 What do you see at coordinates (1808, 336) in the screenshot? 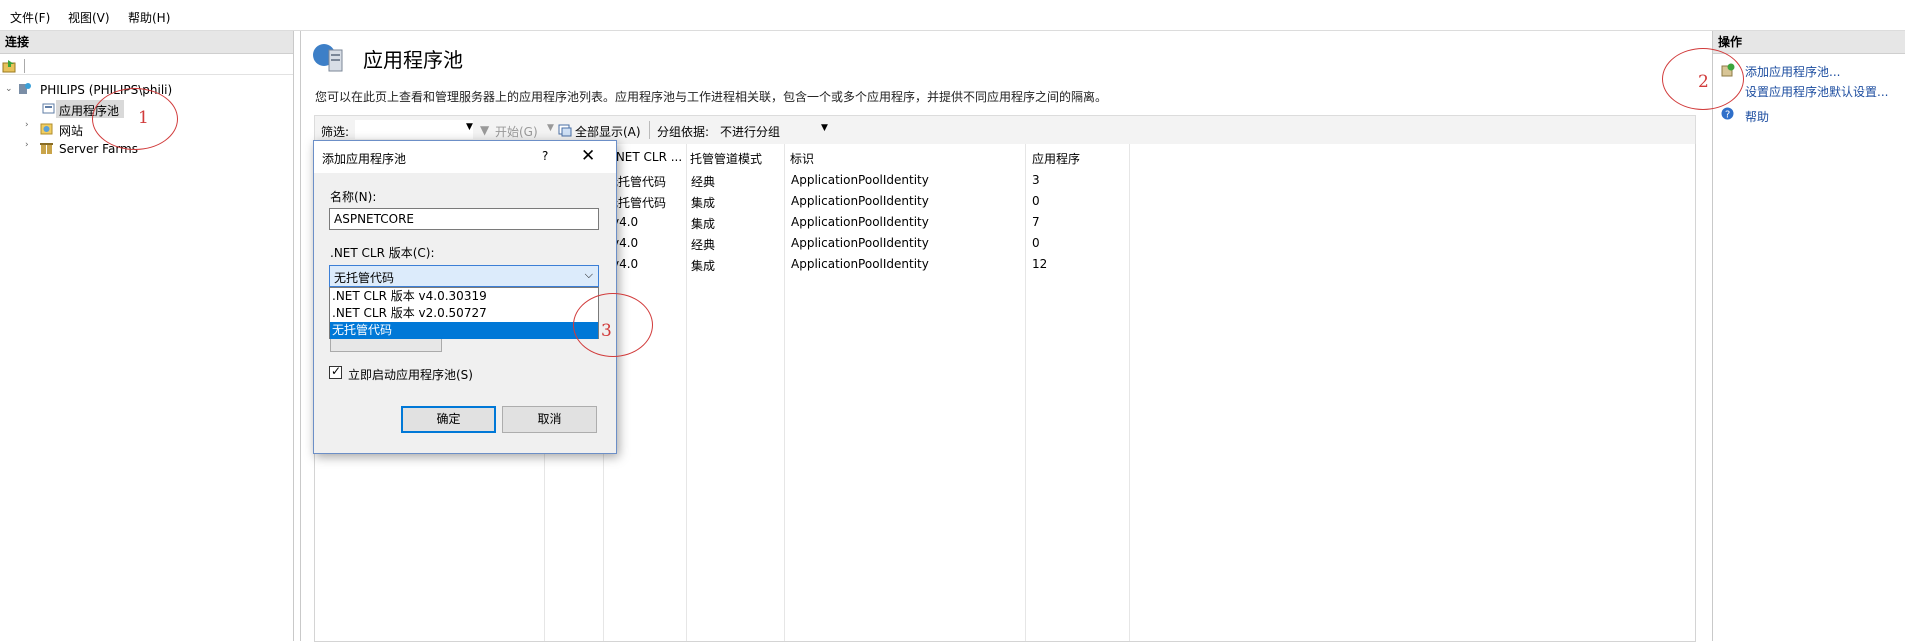
I see `actions-pane: 操作` at bounding box center [1808, 336].